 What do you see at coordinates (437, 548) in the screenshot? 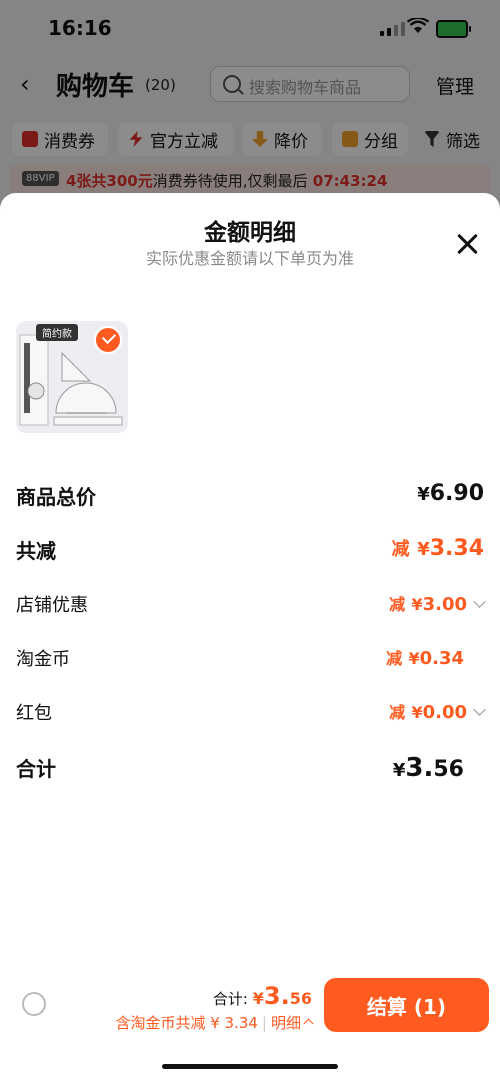
I see `total-reduction-value: 减 ¥3.34` at bounding box center [437, 548].